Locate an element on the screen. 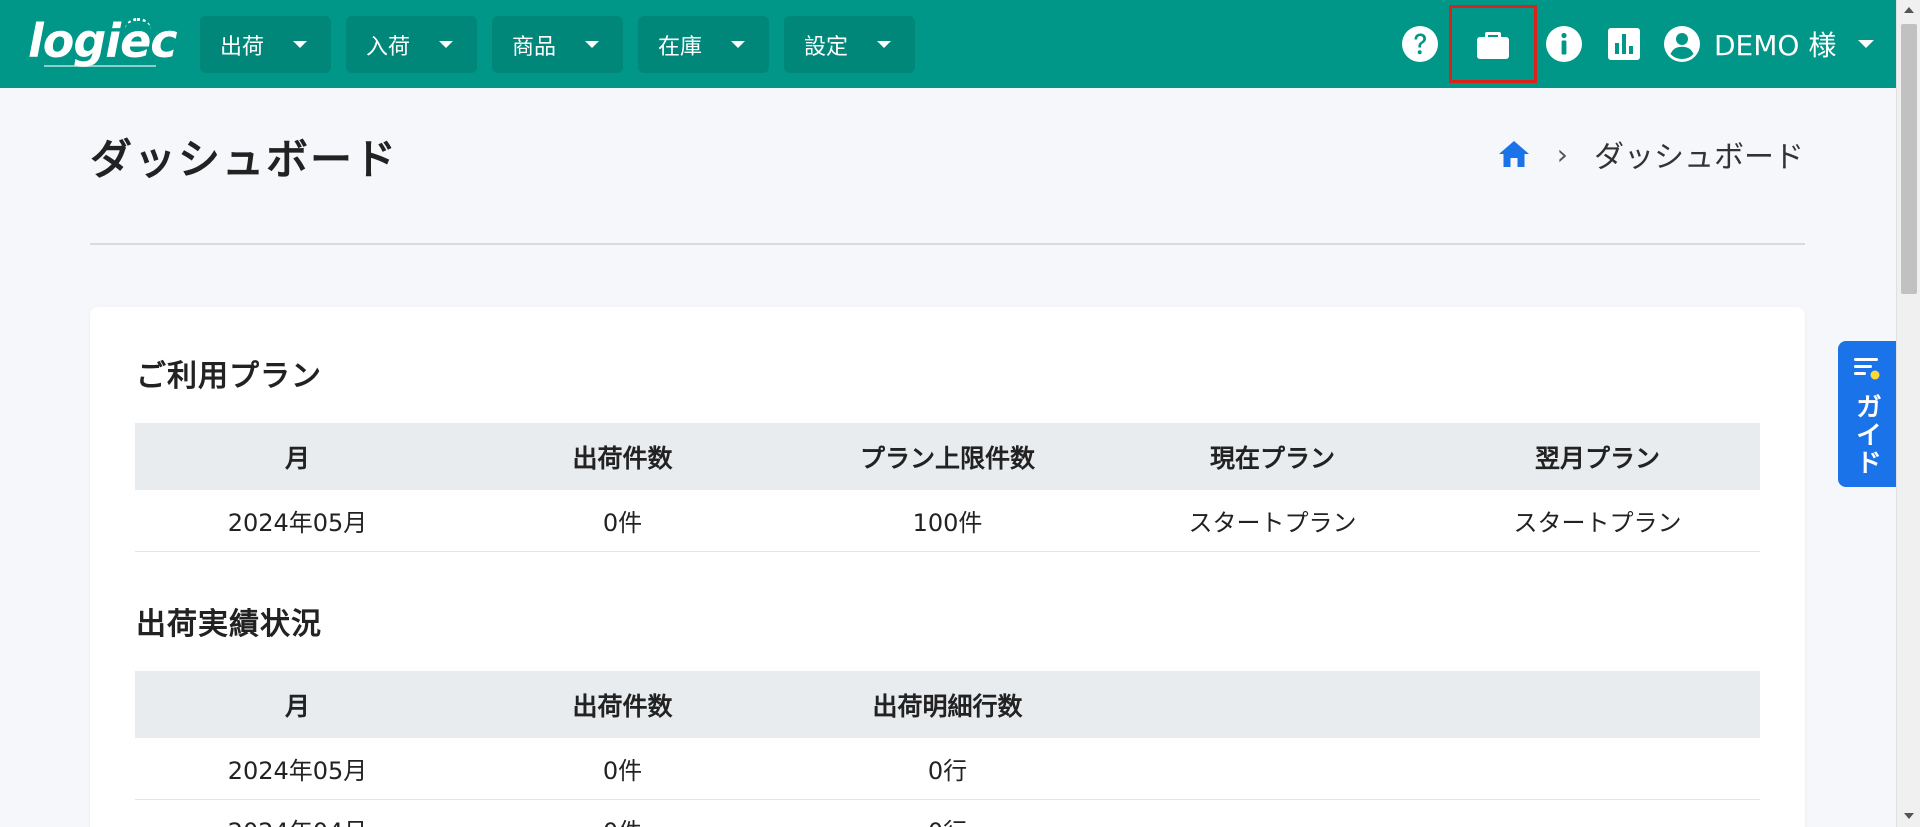  table-row: 2024年05月 0件 100件 スタートプラン スタートプラン is located at coordinates (947, 521).